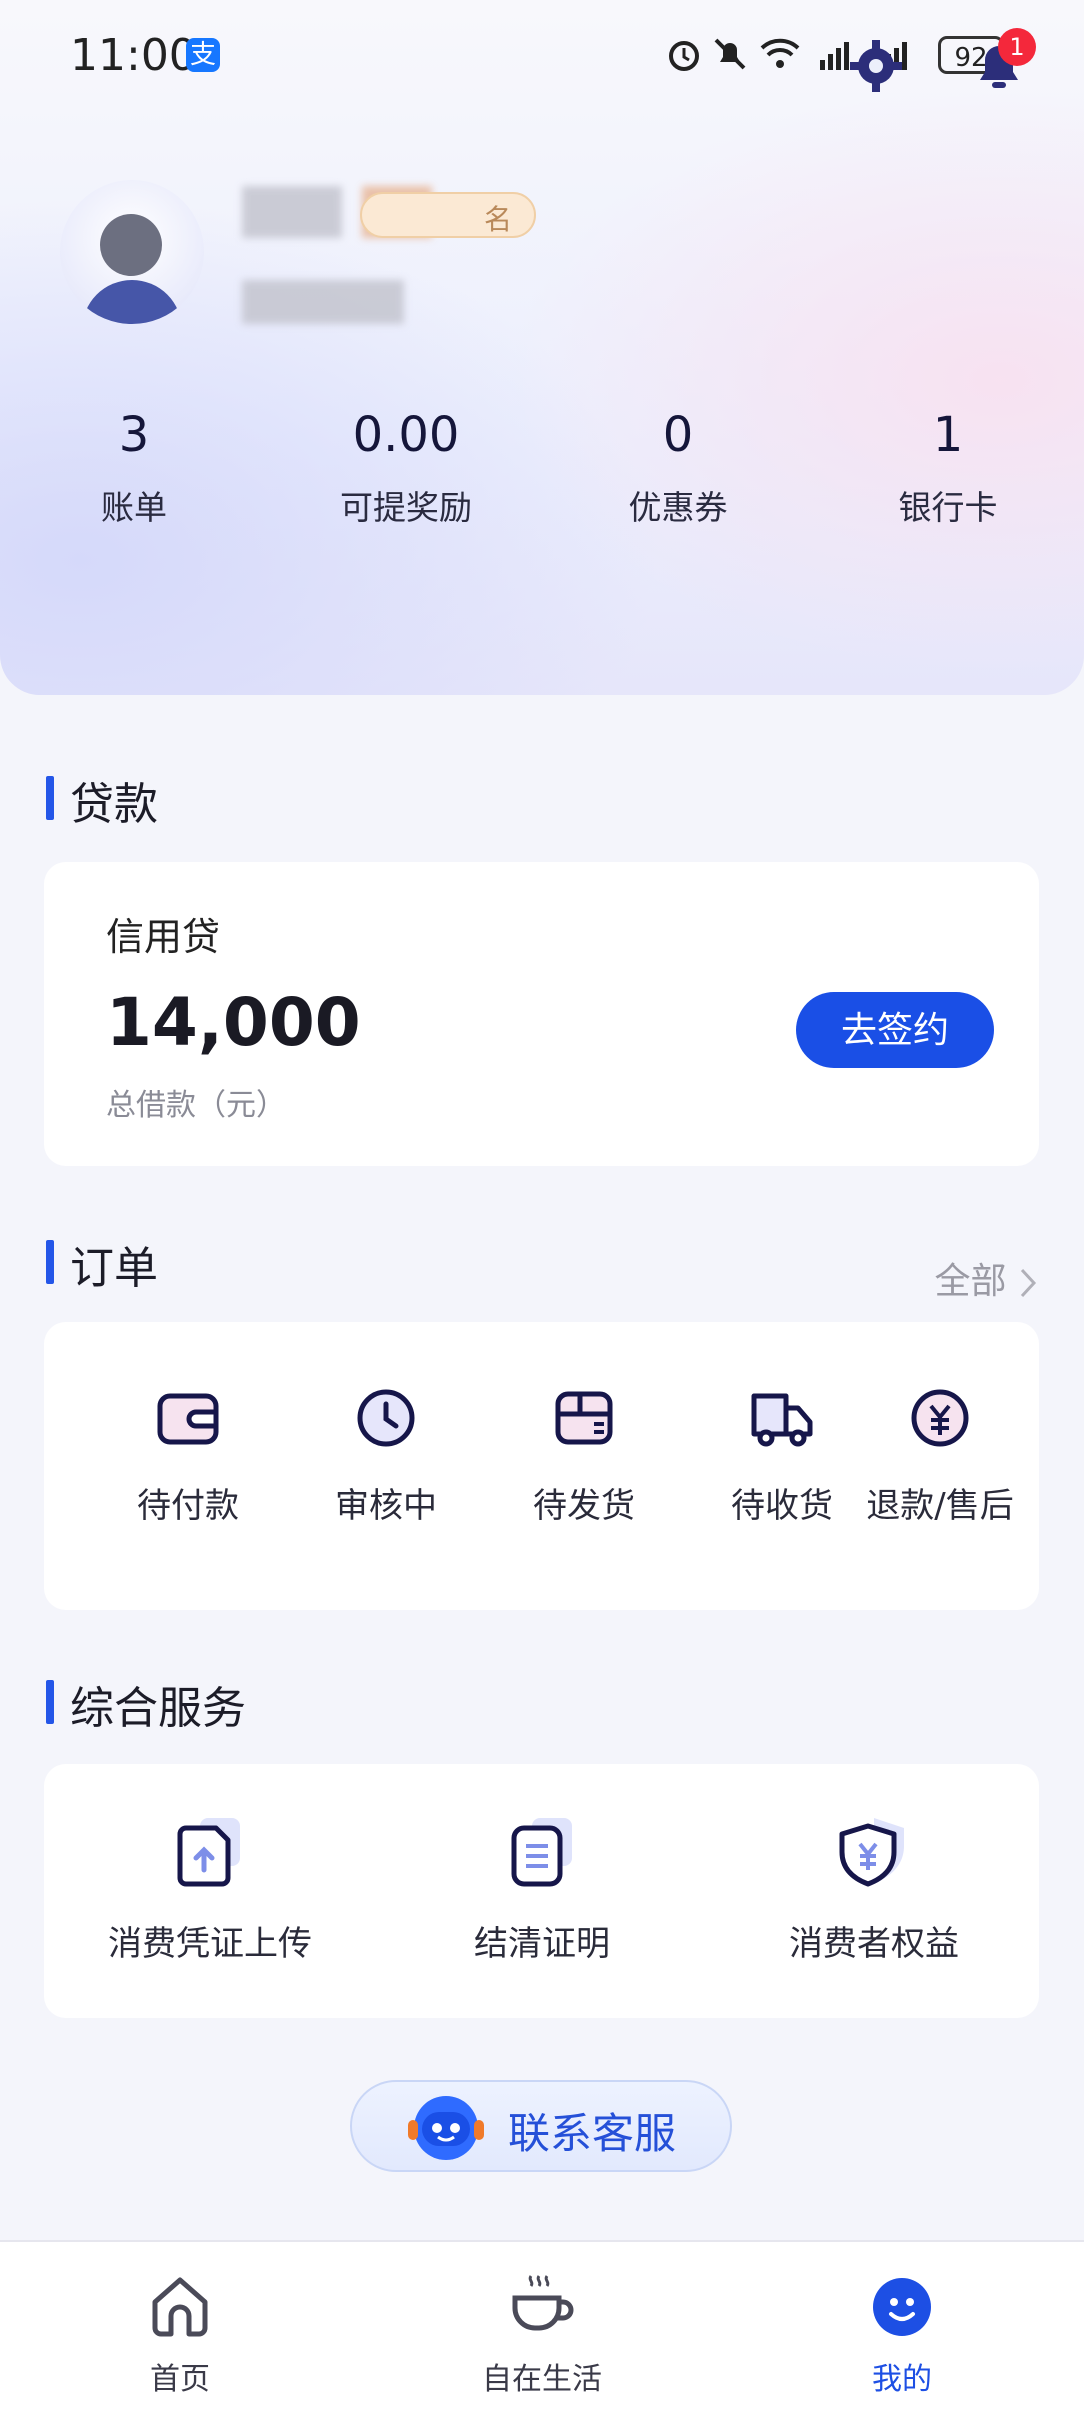  I want to click on tab-mine: 我的, so click(902, 2335).